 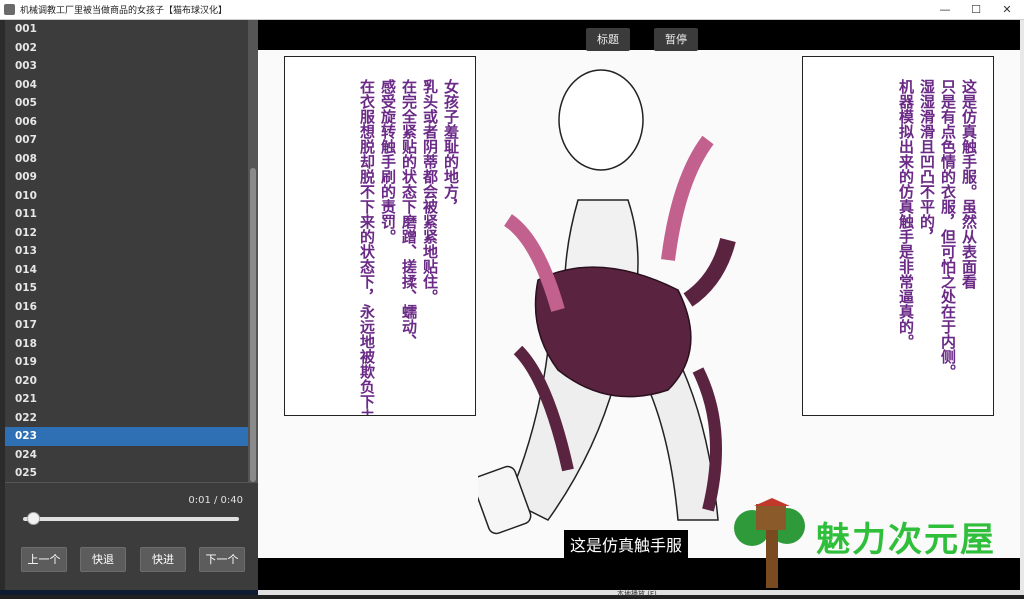 I want to click on episode-item: 005, so click(x=126, y=103).